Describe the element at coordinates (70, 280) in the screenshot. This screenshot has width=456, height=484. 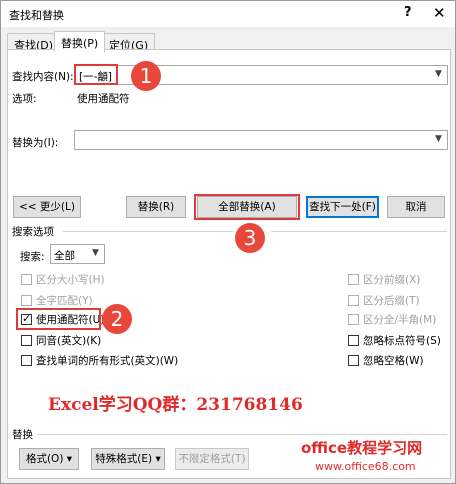
I see `match-case-label: 区分大小写(H)` at that location.